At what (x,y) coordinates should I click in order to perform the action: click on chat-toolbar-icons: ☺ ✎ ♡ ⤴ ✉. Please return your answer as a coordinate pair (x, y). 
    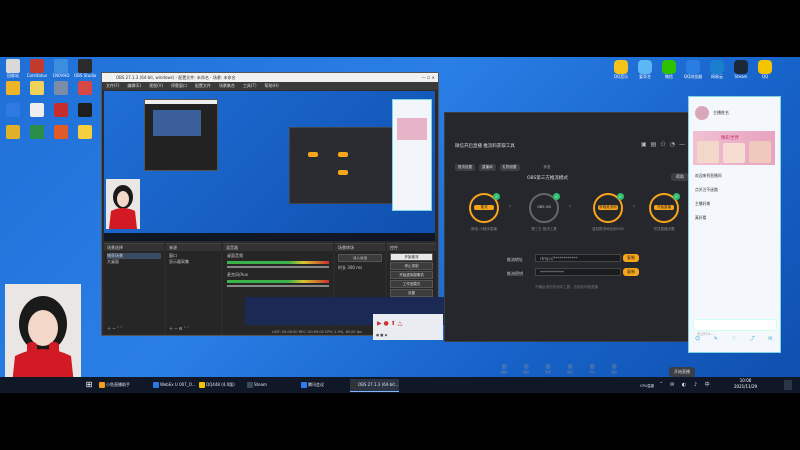
    Looking at the image, I should click on (736, 338).